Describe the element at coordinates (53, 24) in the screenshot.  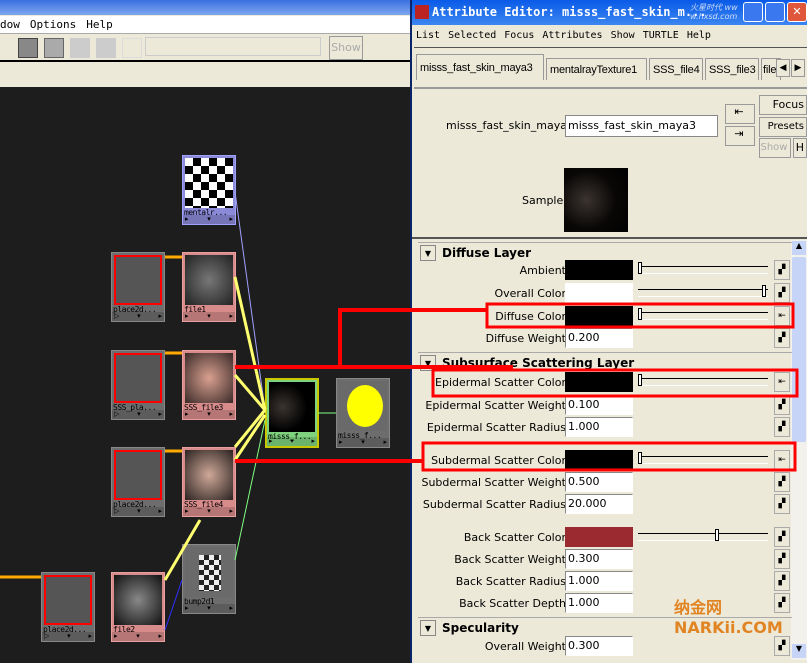
I see `menu-options: Options` at that location.